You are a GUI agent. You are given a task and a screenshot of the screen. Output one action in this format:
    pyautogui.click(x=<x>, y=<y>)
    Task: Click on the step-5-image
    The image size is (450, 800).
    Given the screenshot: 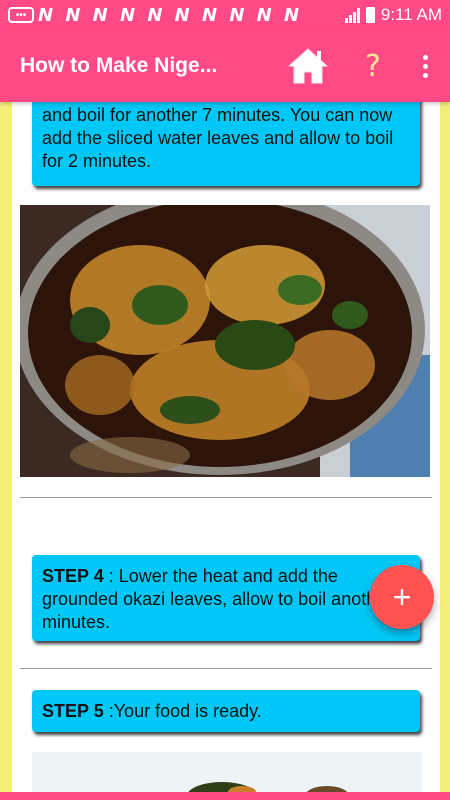 What is the action you would take?
    pyautogui.click(x=227, y=772)
    